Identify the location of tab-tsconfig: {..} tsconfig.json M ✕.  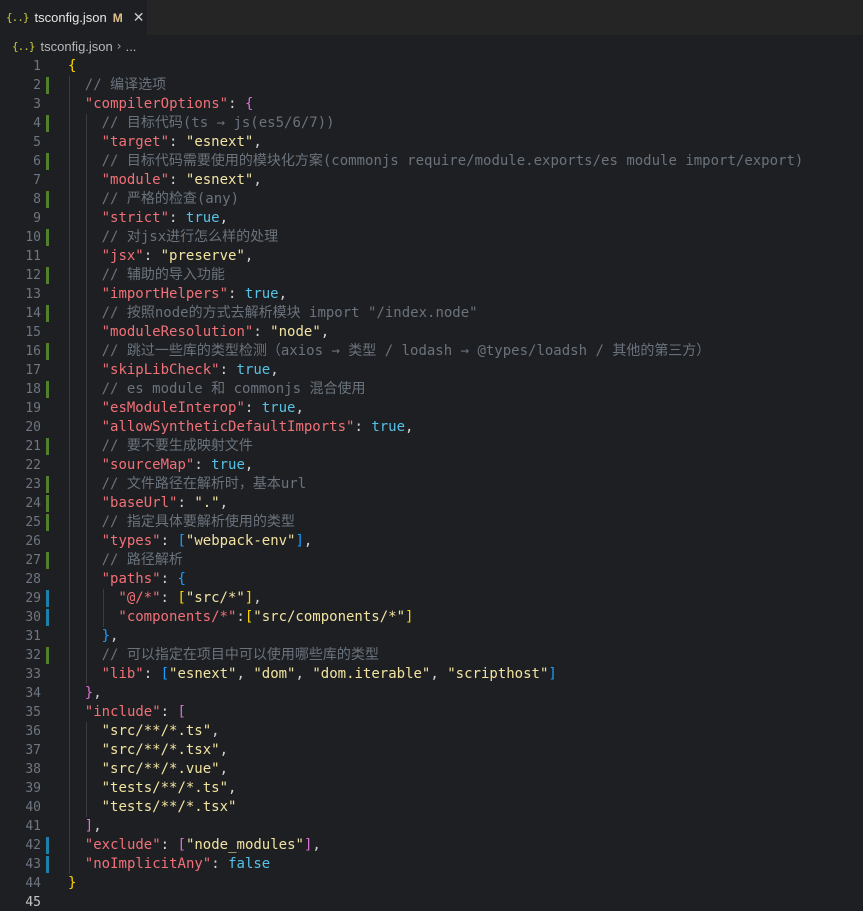
(73, 17).